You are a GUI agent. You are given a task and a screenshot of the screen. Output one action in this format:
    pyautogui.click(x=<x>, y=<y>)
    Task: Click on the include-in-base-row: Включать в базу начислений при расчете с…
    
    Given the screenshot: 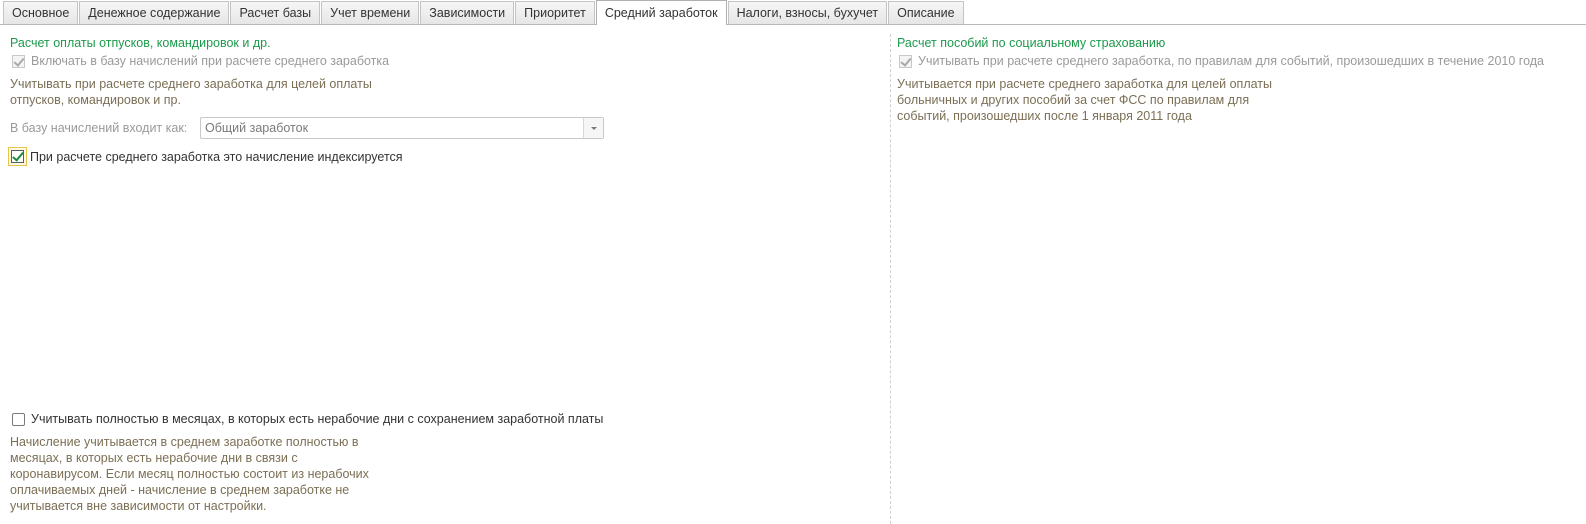 What is the action you would take?
    pyautogui.click(x=200, y=61)
    